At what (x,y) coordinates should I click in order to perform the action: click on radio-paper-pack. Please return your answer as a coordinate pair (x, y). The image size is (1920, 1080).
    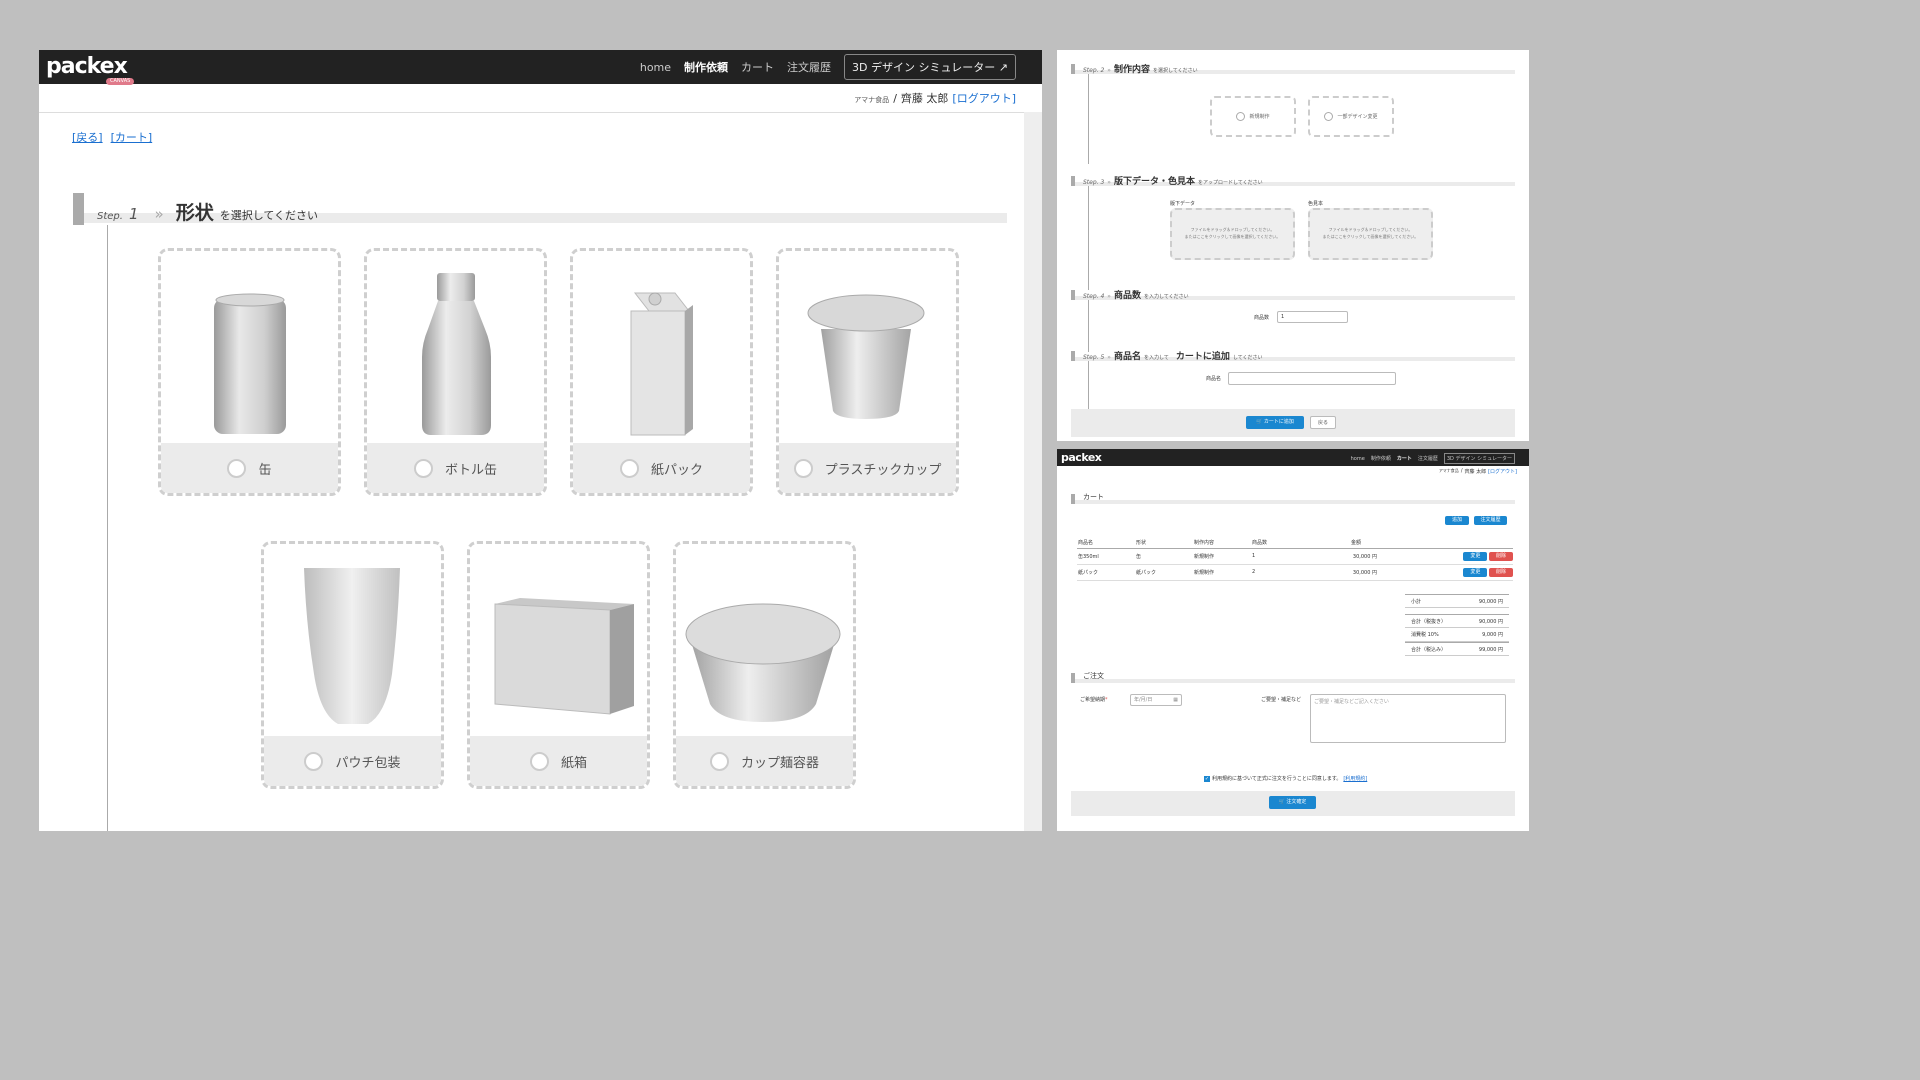
    Looking at the image, I should click on (629, 468).